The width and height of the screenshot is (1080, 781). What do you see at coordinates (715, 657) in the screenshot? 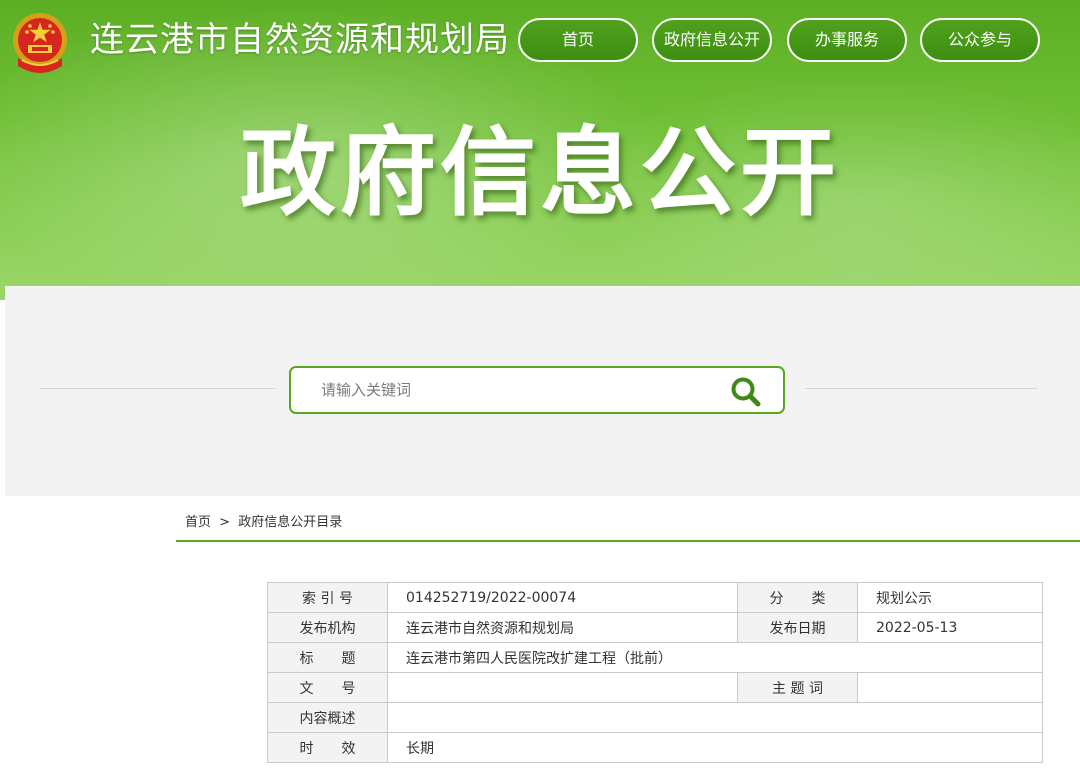
I see `title-value: 连云港市第四人民医院改扩建工程（批前）` at bounding box center [715, 657].